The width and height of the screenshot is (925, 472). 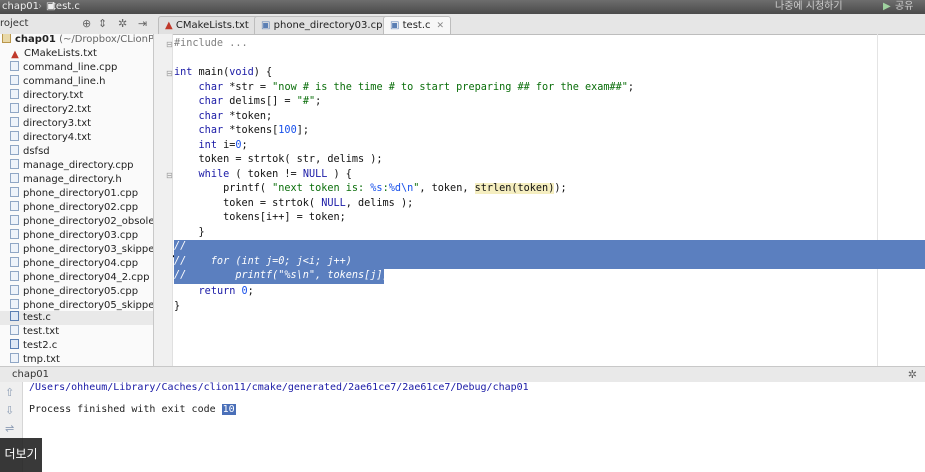 I want to click on tree-file: directory3.txt, so click(x=76, y=124).